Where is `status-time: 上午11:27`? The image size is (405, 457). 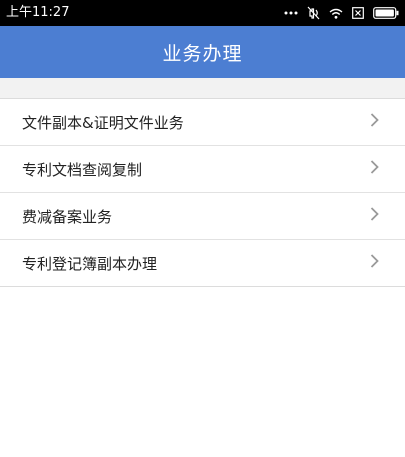 status-time: 上午11:27 is located at coordinates (38, 12).